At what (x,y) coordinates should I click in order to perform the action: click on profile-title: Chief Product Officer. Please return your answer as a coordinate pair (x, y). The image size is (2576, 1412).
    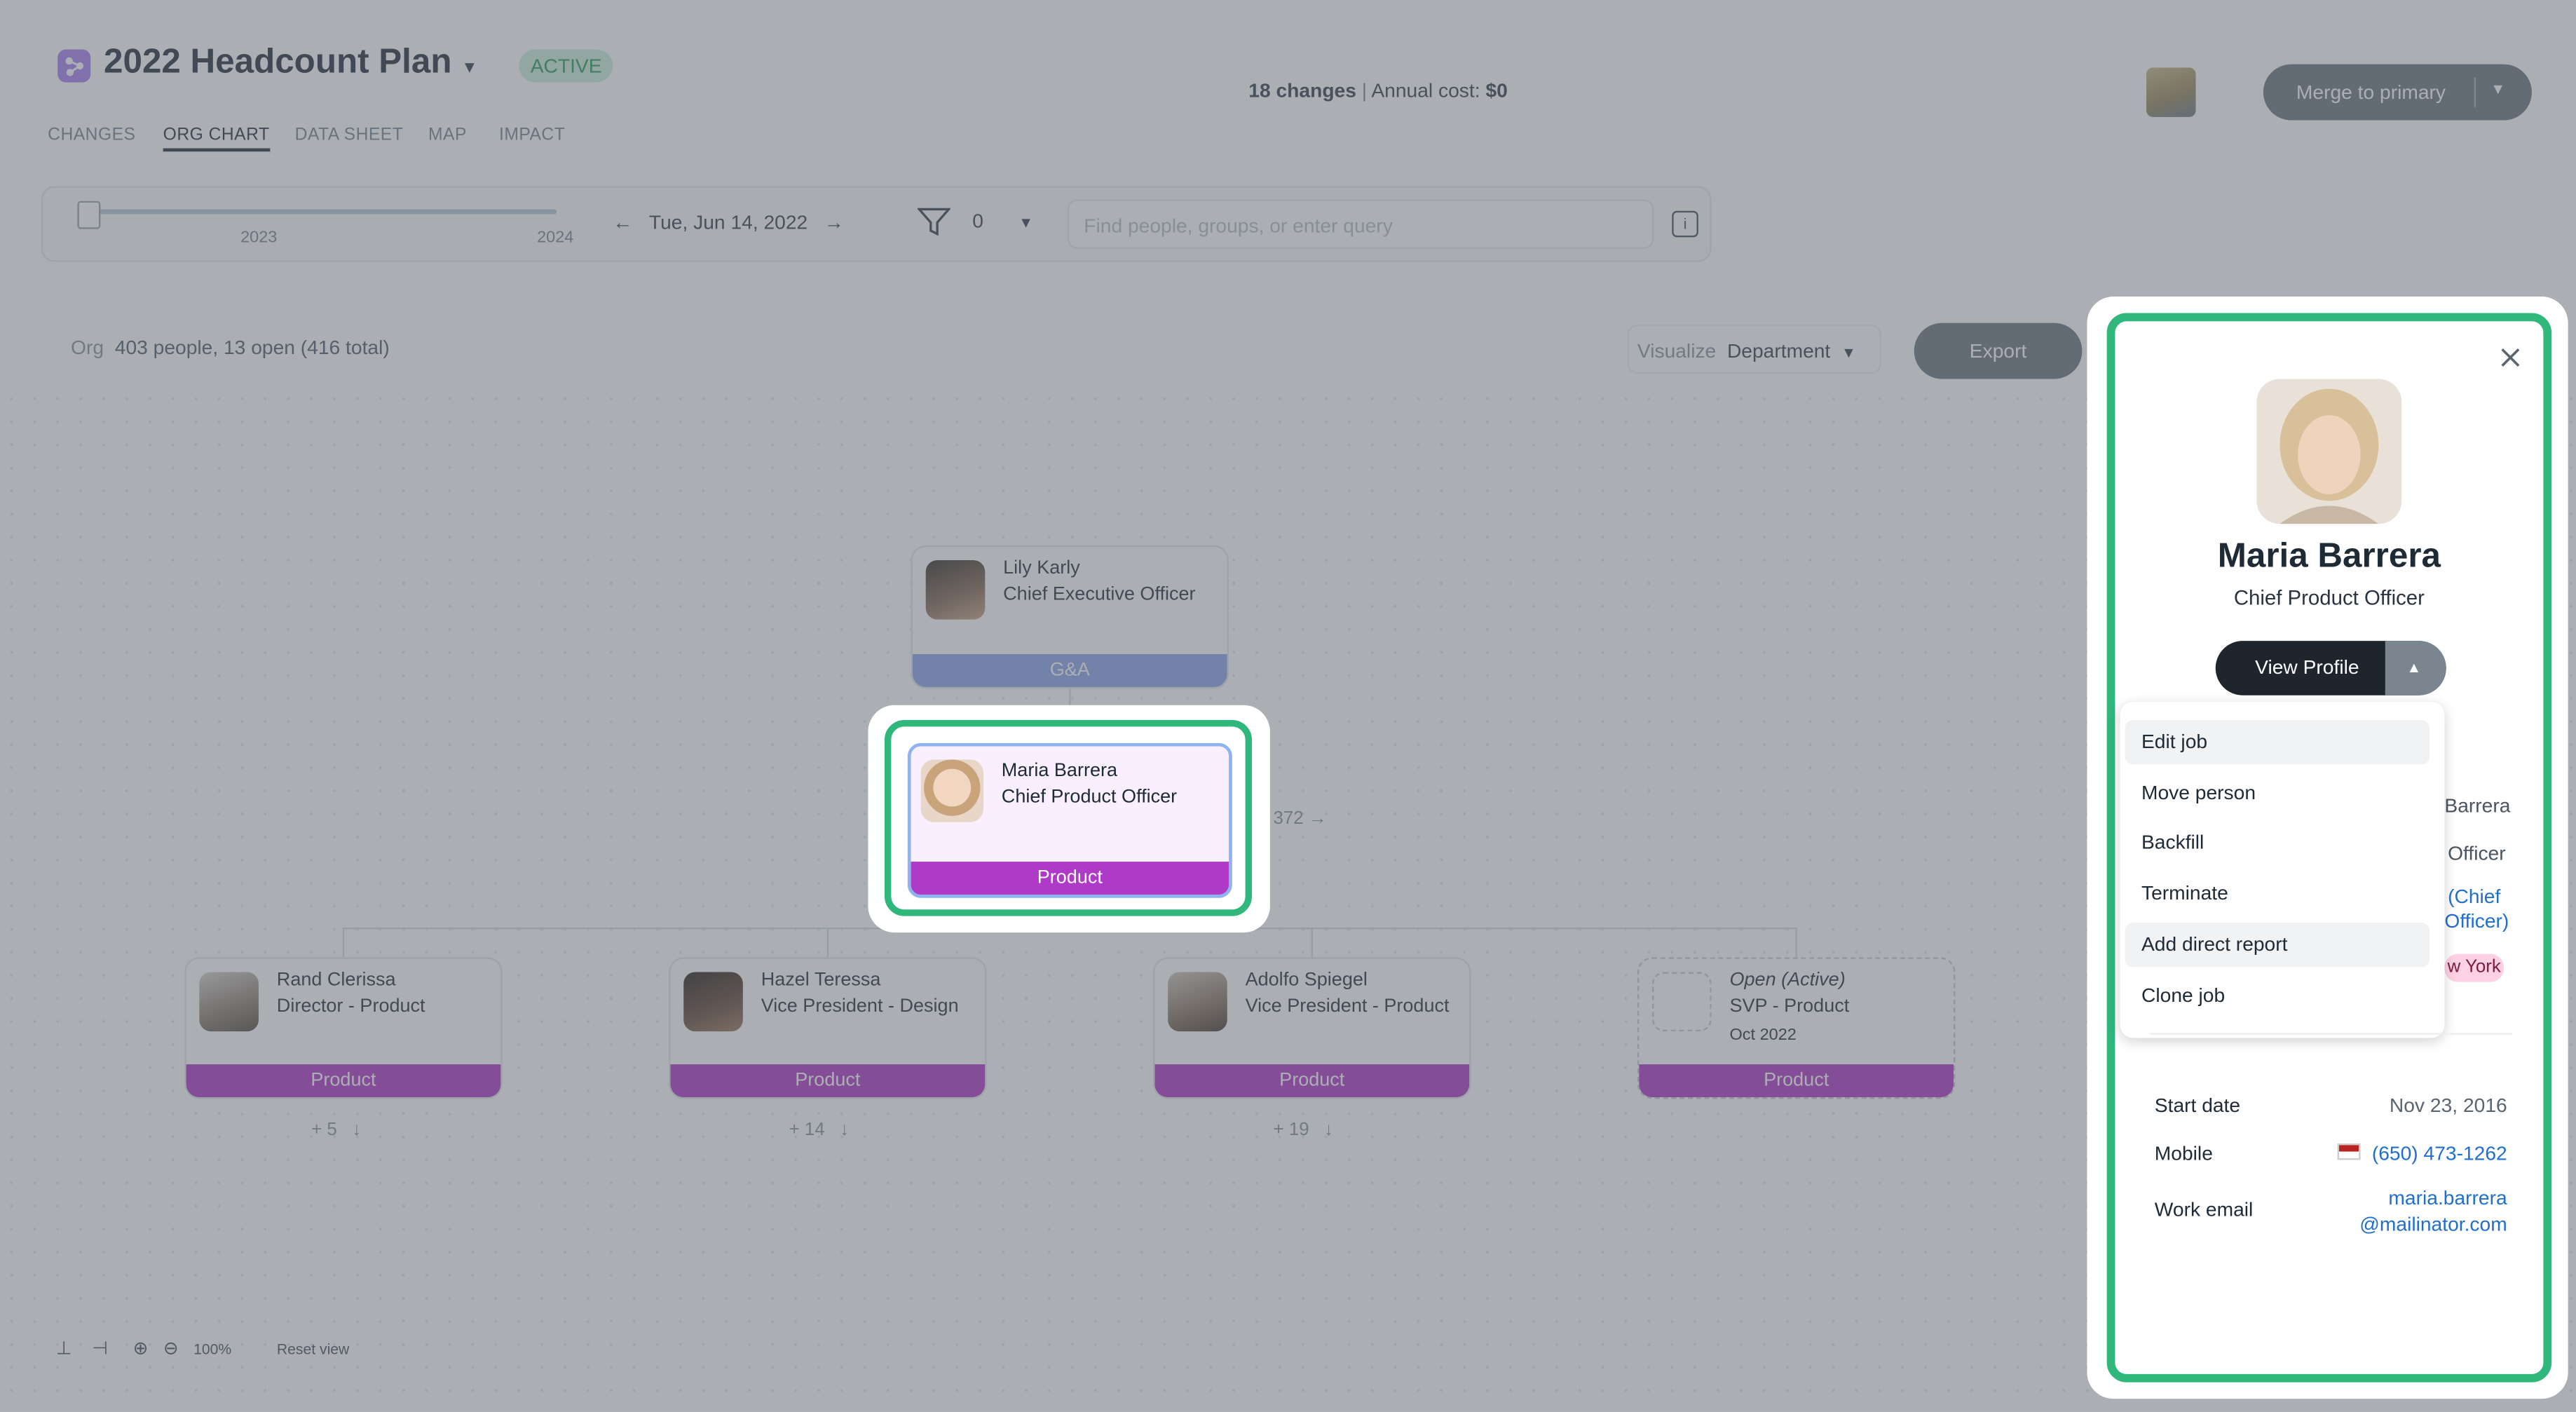
    Looking at the image, I should click on (2329, 598).